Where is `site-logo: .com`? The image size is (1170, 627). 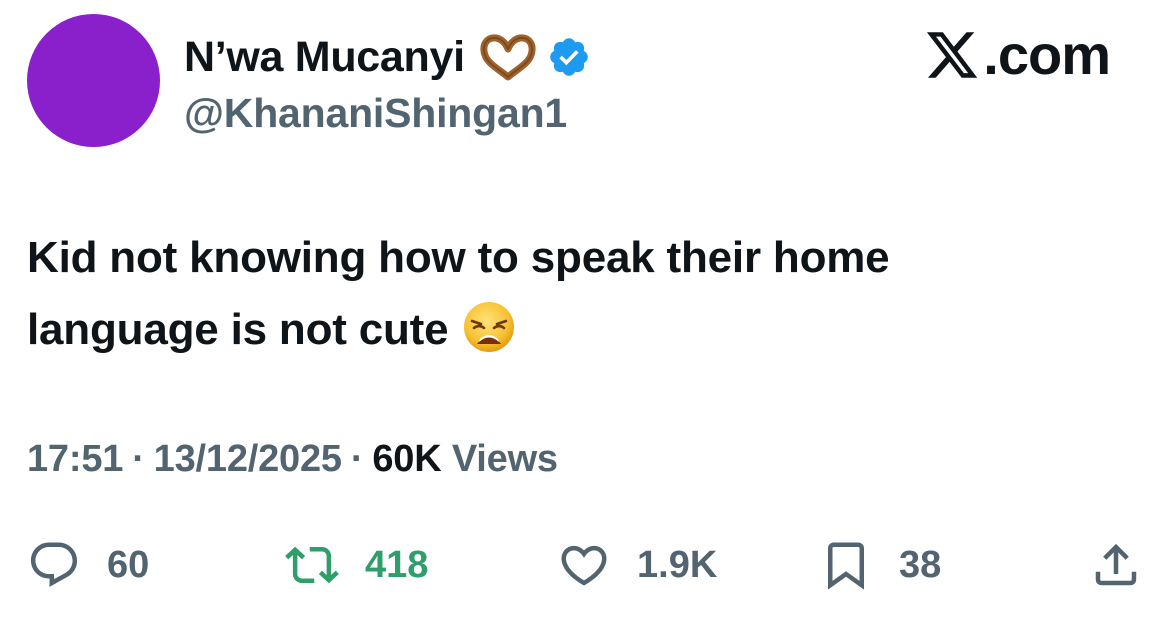 site-logo: .com is located at coordinates (1017, 54).